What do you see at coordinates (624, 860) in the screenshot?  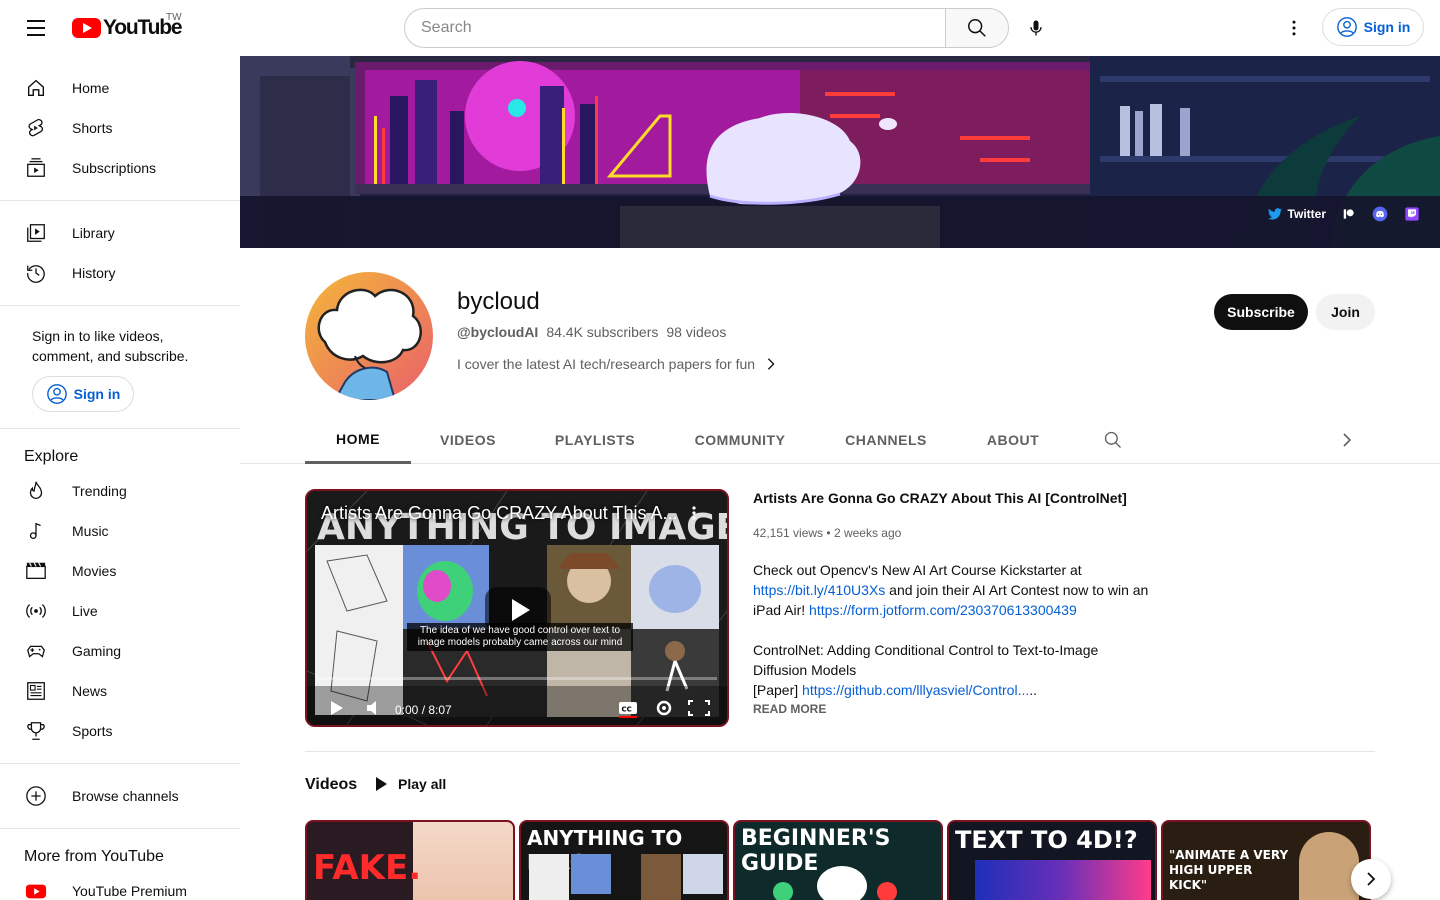 I see `video-thumbnail: ANYTHING TO IMAGE` at bounding box center [624, 860].